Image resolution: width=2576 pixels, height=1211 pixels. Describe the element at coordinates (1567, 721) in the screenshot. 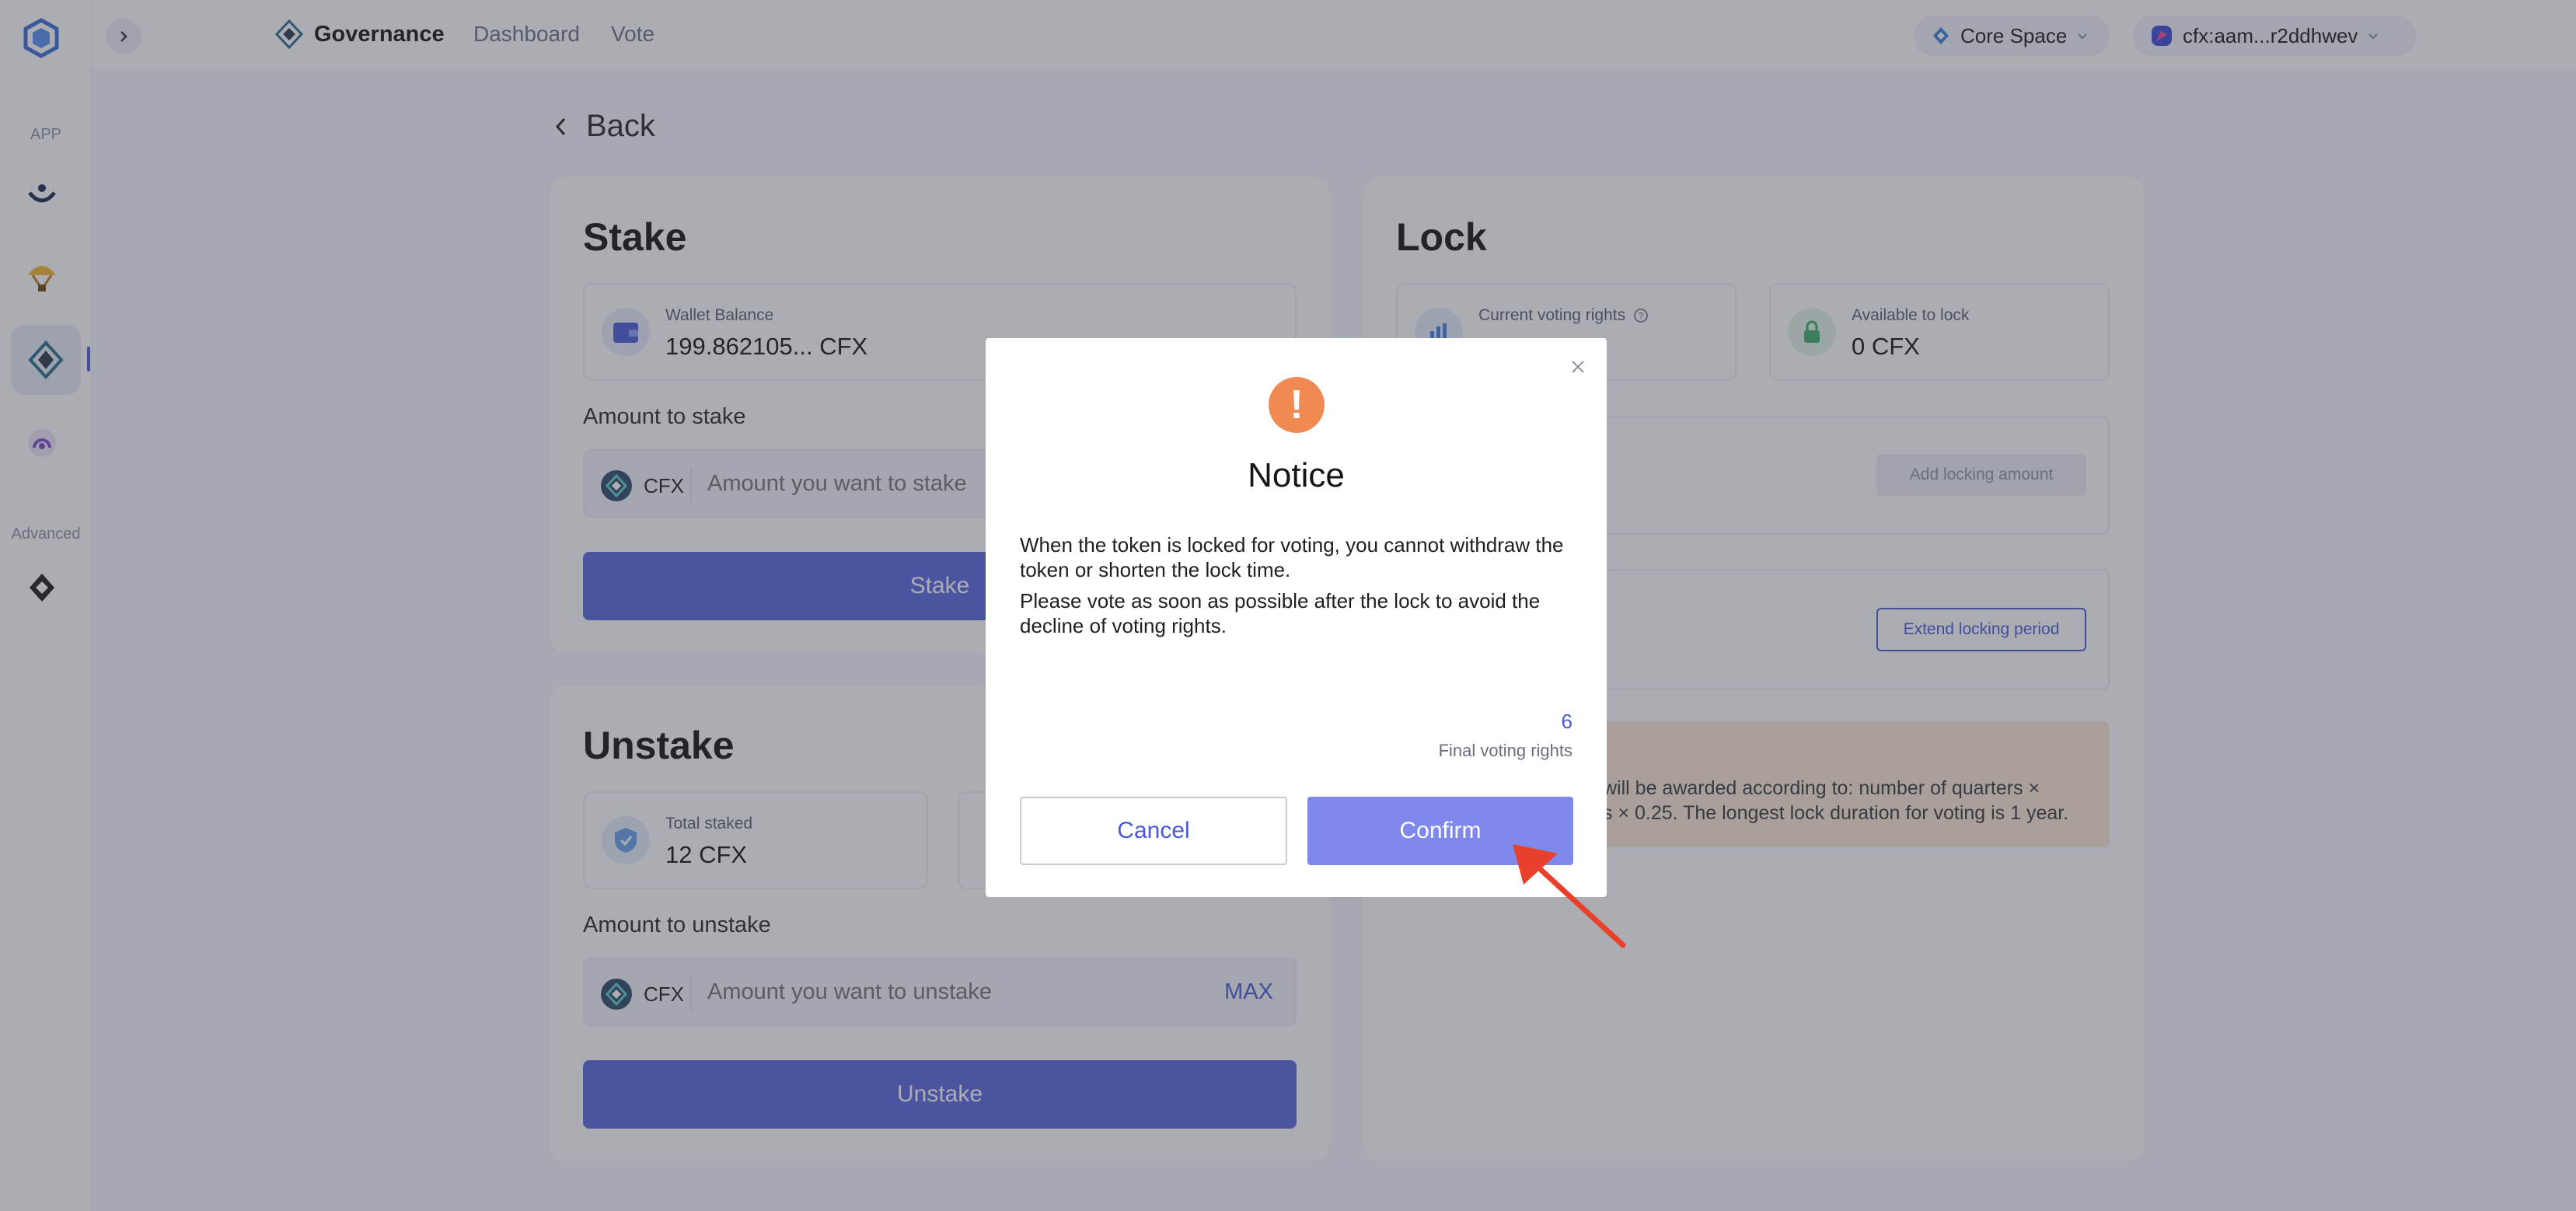

I see `final-voting-rights-value: 6` at that location.